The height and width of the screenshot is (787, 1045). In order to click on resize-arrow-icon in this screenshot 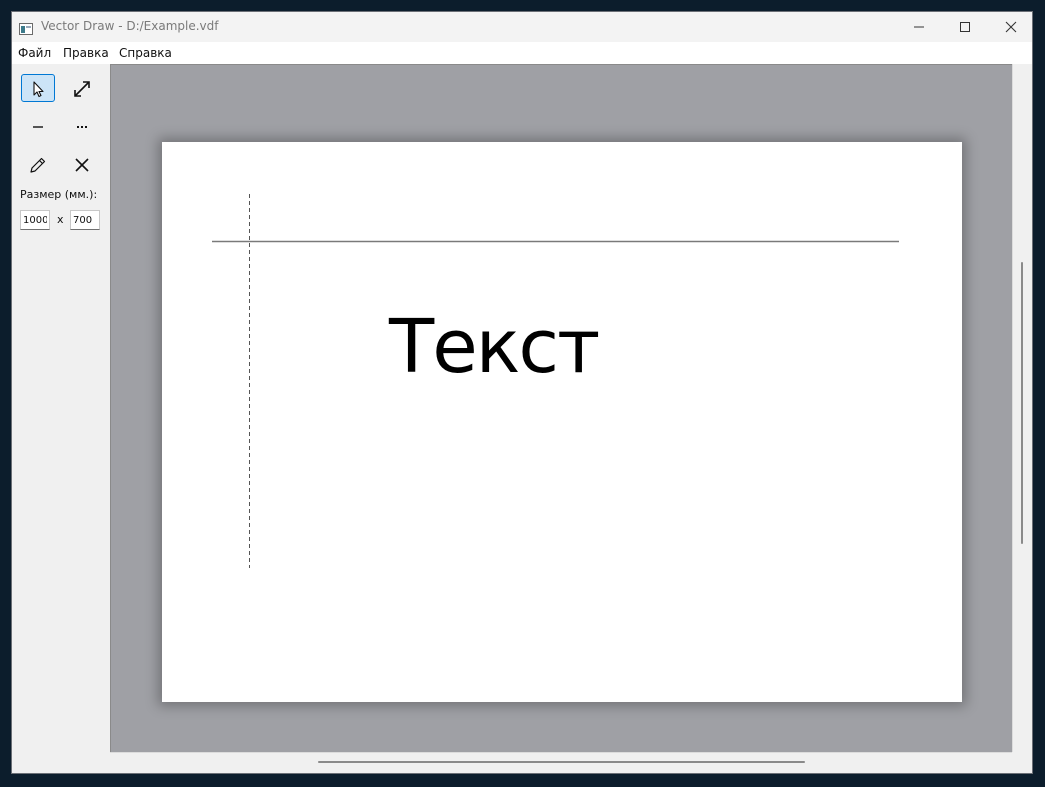, I will do `click(82, 89)`.